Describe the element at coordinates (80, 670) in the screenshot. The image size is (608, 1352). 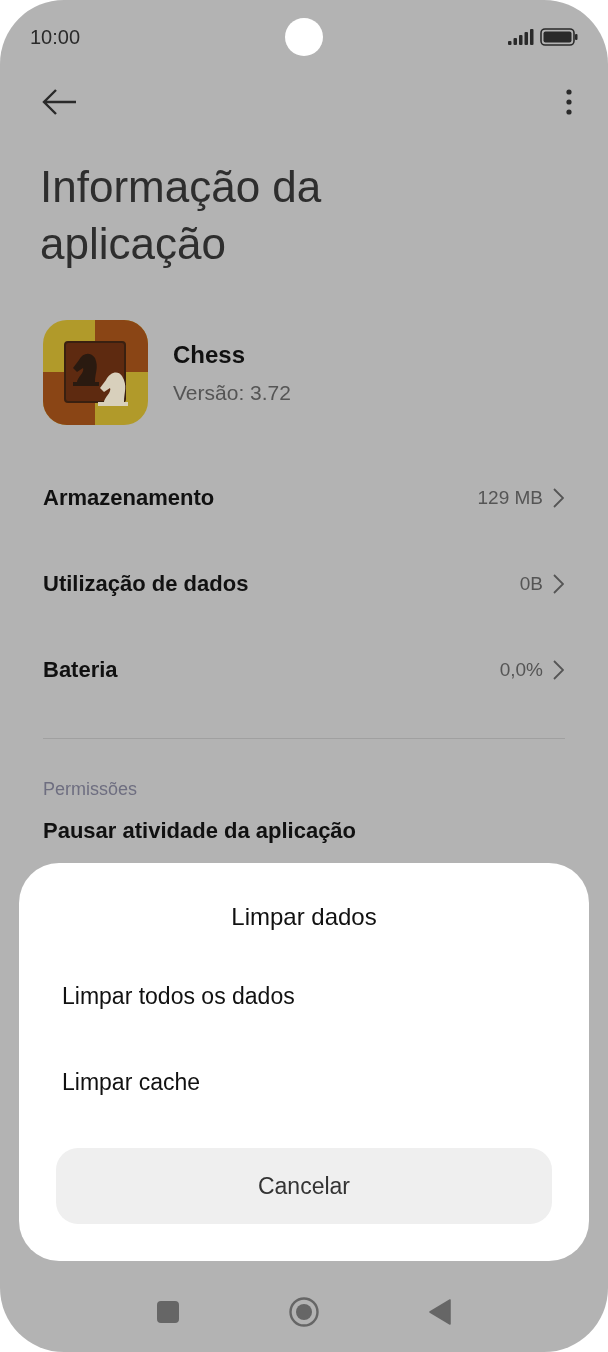
I see `settings-row-label: Bateria` at that location.